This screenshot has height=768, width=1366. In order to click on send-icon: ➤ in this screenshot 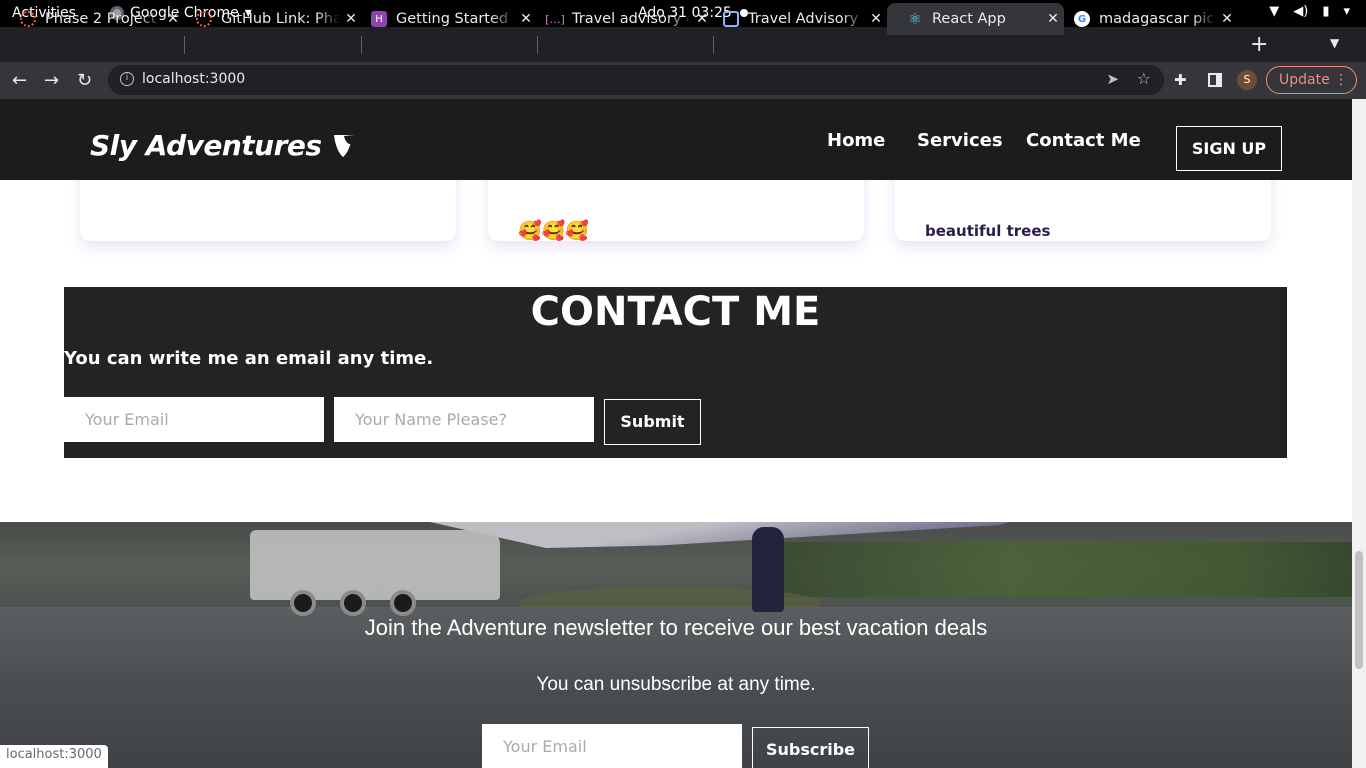, I will do `click(1112, 79)`.